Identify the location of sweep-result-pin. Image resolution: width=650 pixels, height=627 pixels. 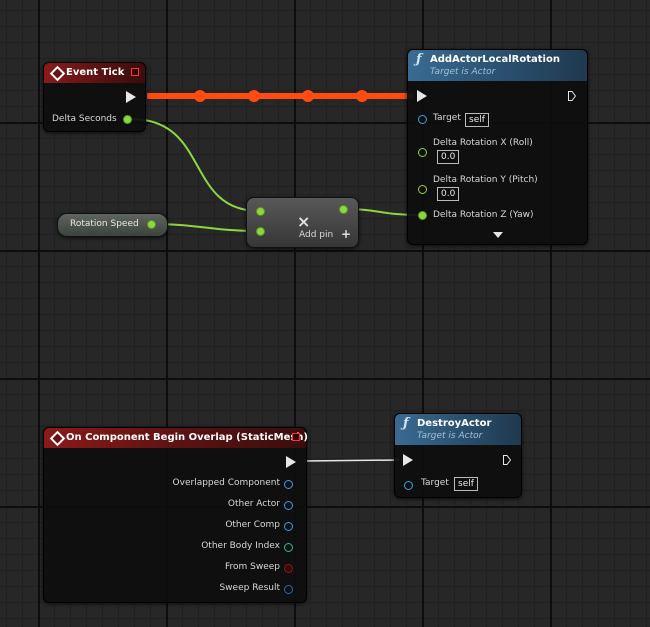
(288, 589).